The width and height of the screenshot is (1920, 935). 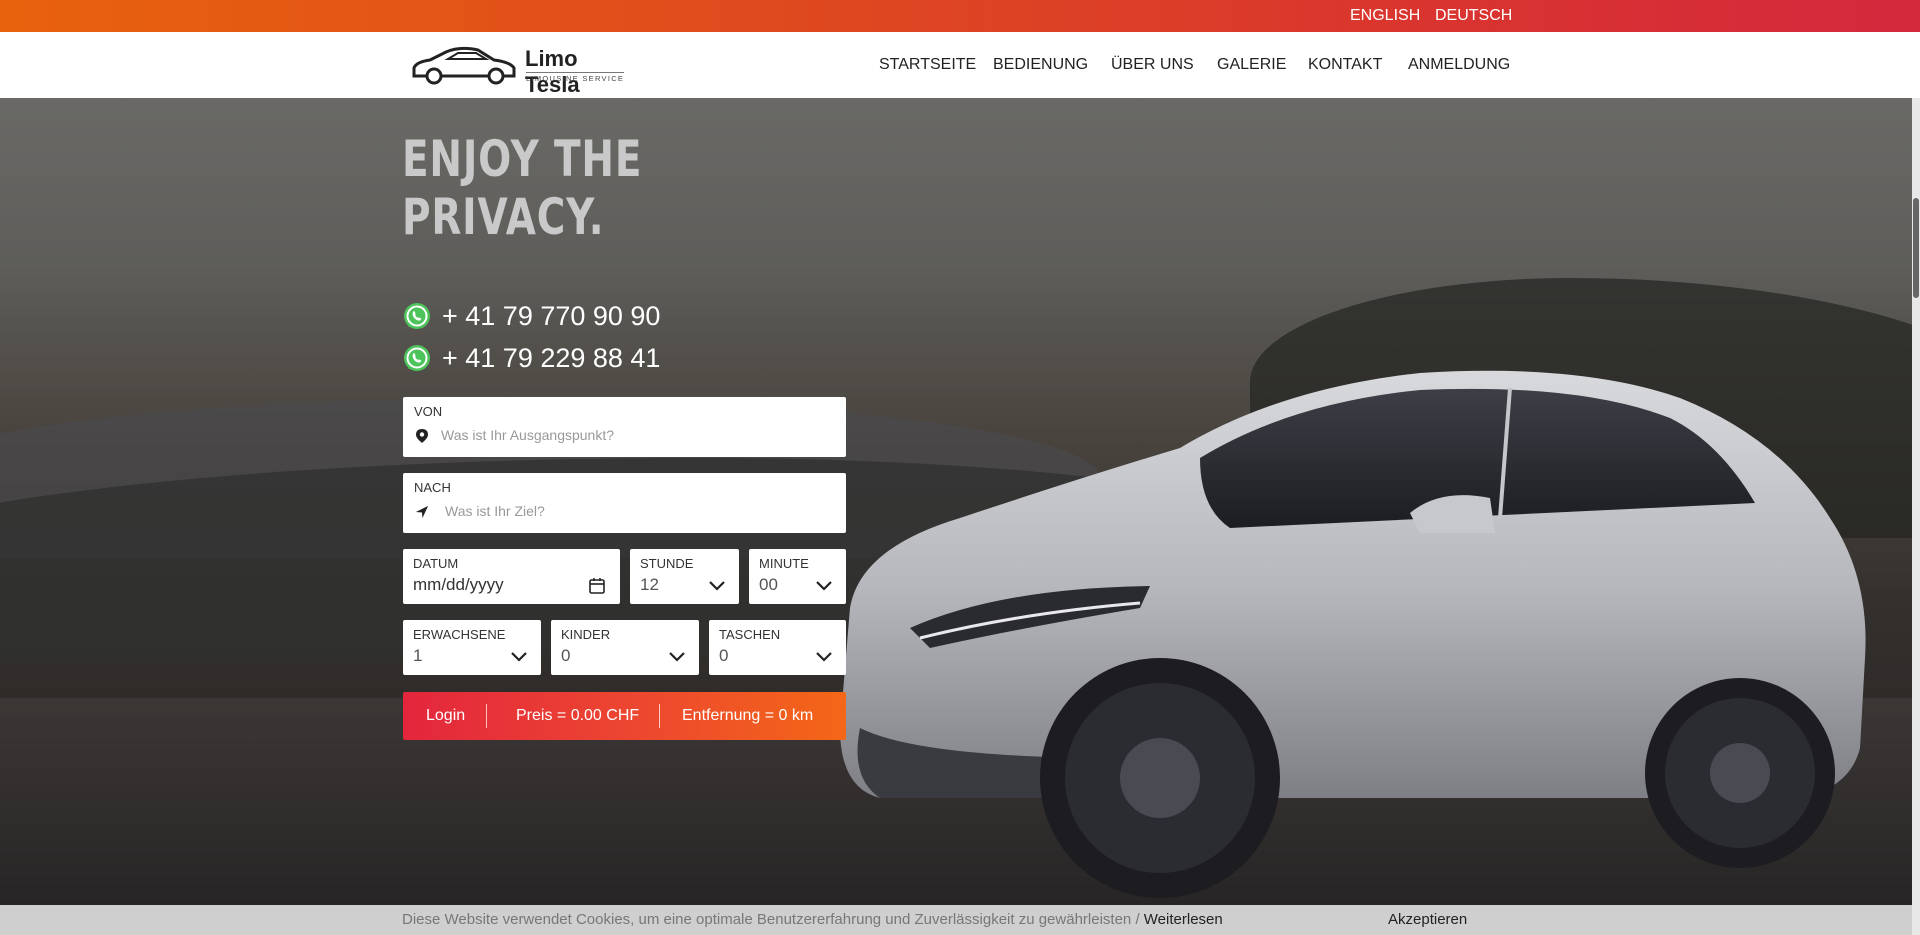 I want to click on headline-line-1: ENJOY THE, so click(x=522, y=159).